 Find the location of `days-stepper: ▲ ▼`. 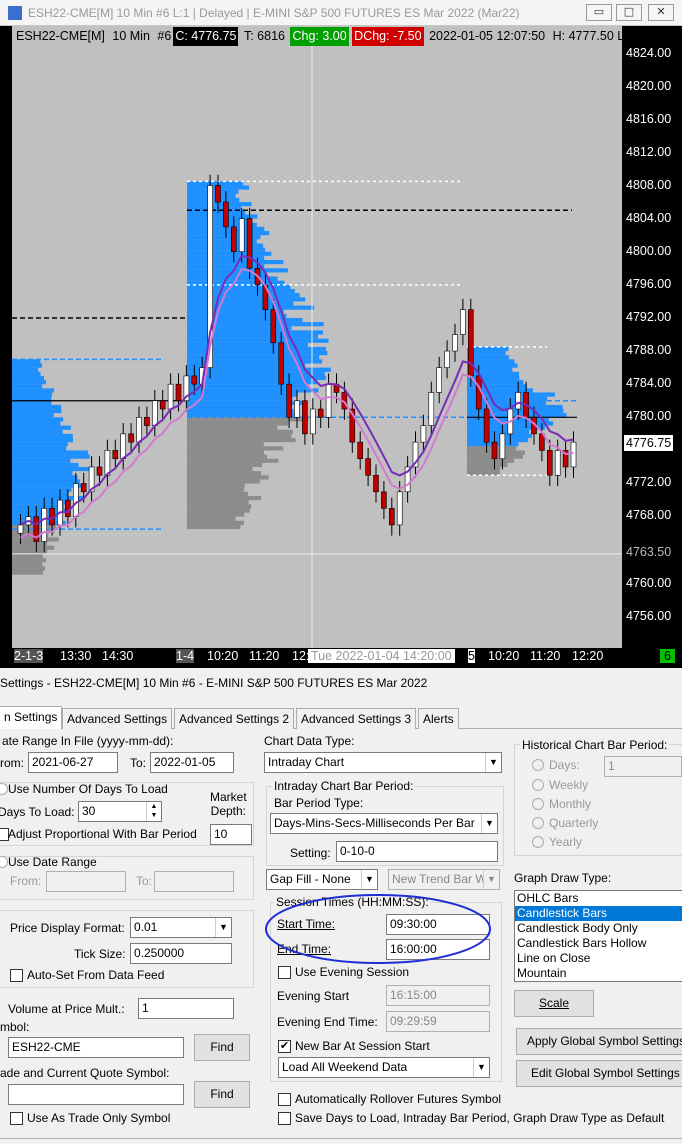

days-stepper: ▲ ▼ is located at coordinates (153, 811).